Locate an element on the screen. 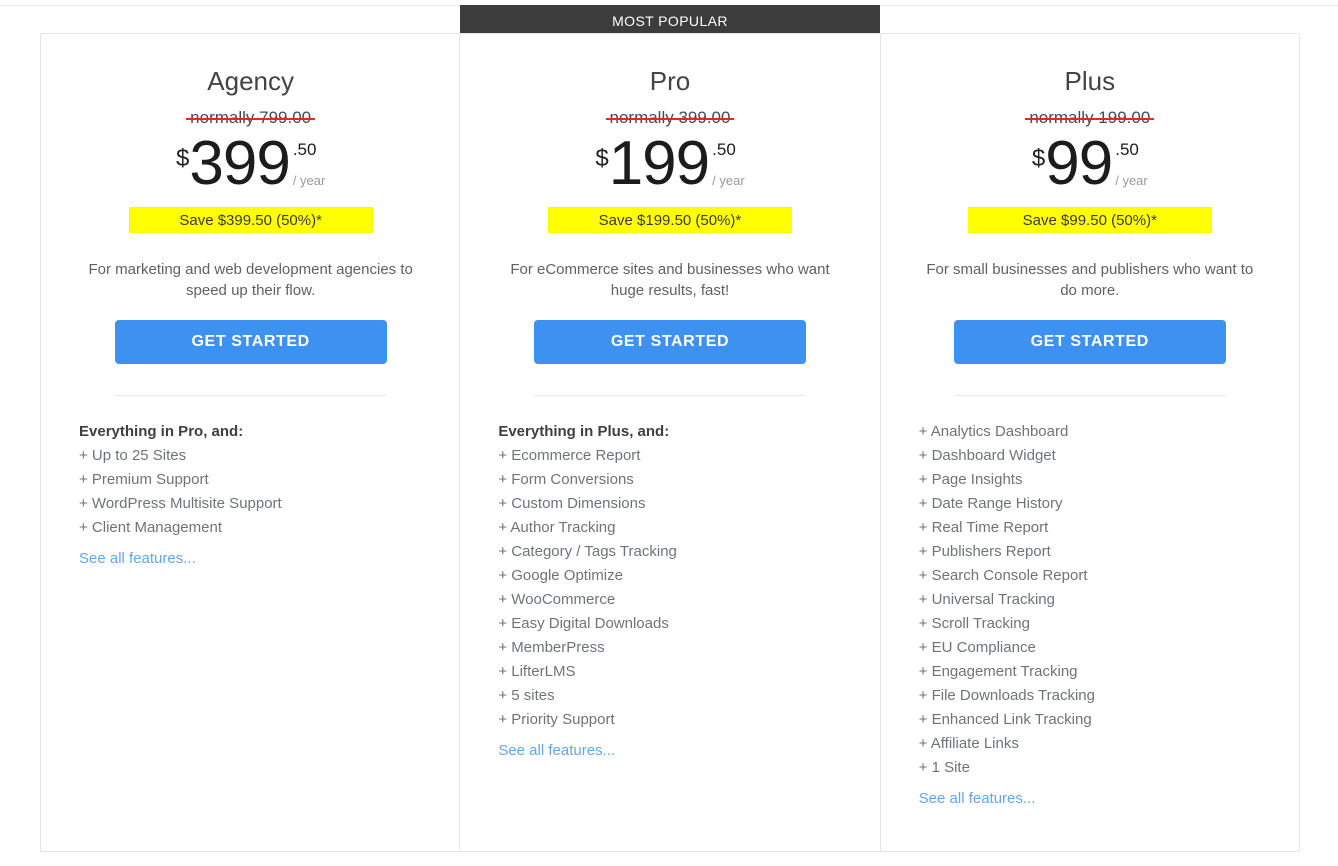 Image resolution: width=1338 pixels, height=866 pixels. original-price-plus: normally 199.00 is located at coordinates (1090, 118).